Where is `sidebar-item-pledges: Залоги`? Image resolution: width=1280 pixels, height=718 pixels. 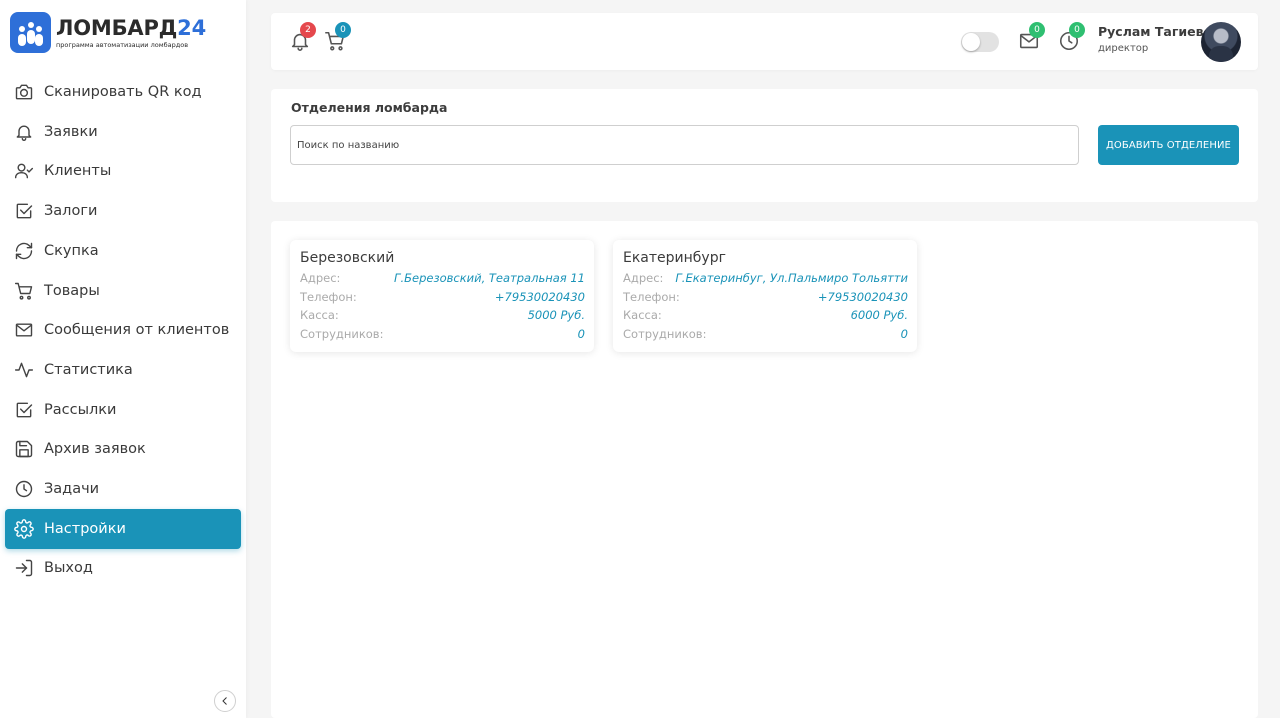
sidebar-item-pledges: Залоги is located at coordinates (123, 211).